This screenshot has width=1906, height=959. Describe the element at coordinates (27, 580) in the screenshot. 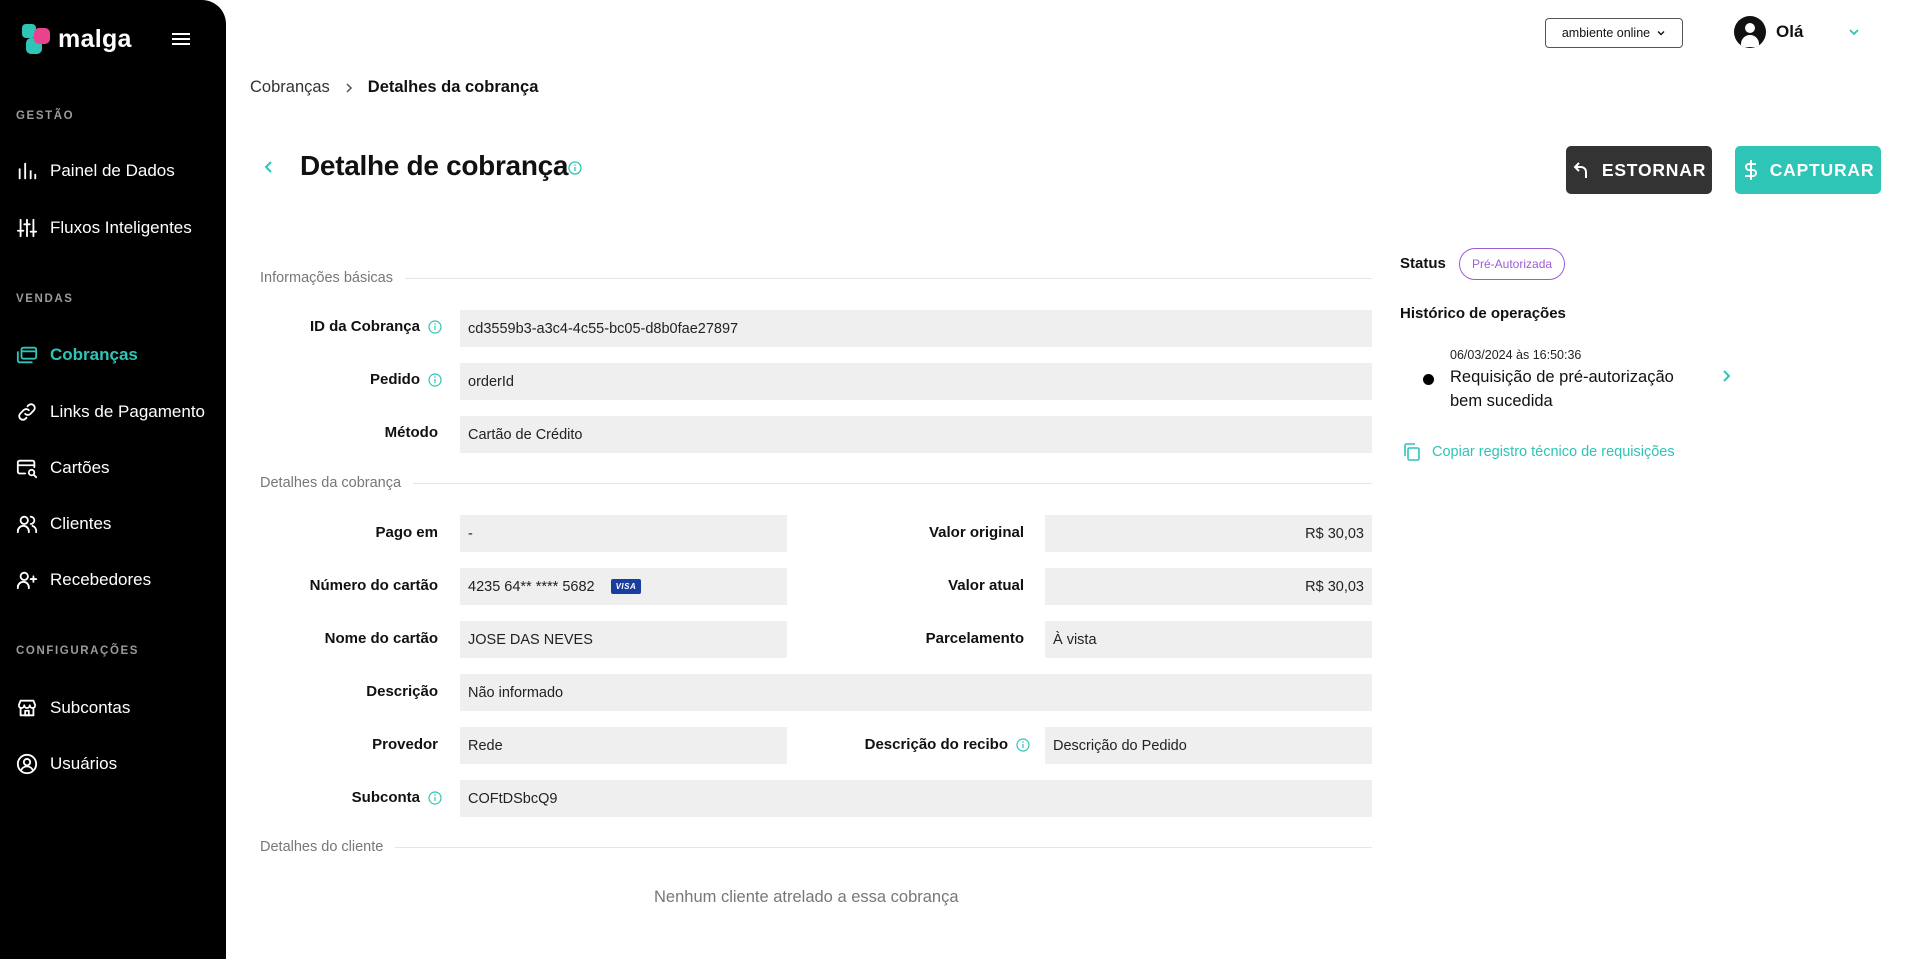

I see `user-plus-icon` at that location.